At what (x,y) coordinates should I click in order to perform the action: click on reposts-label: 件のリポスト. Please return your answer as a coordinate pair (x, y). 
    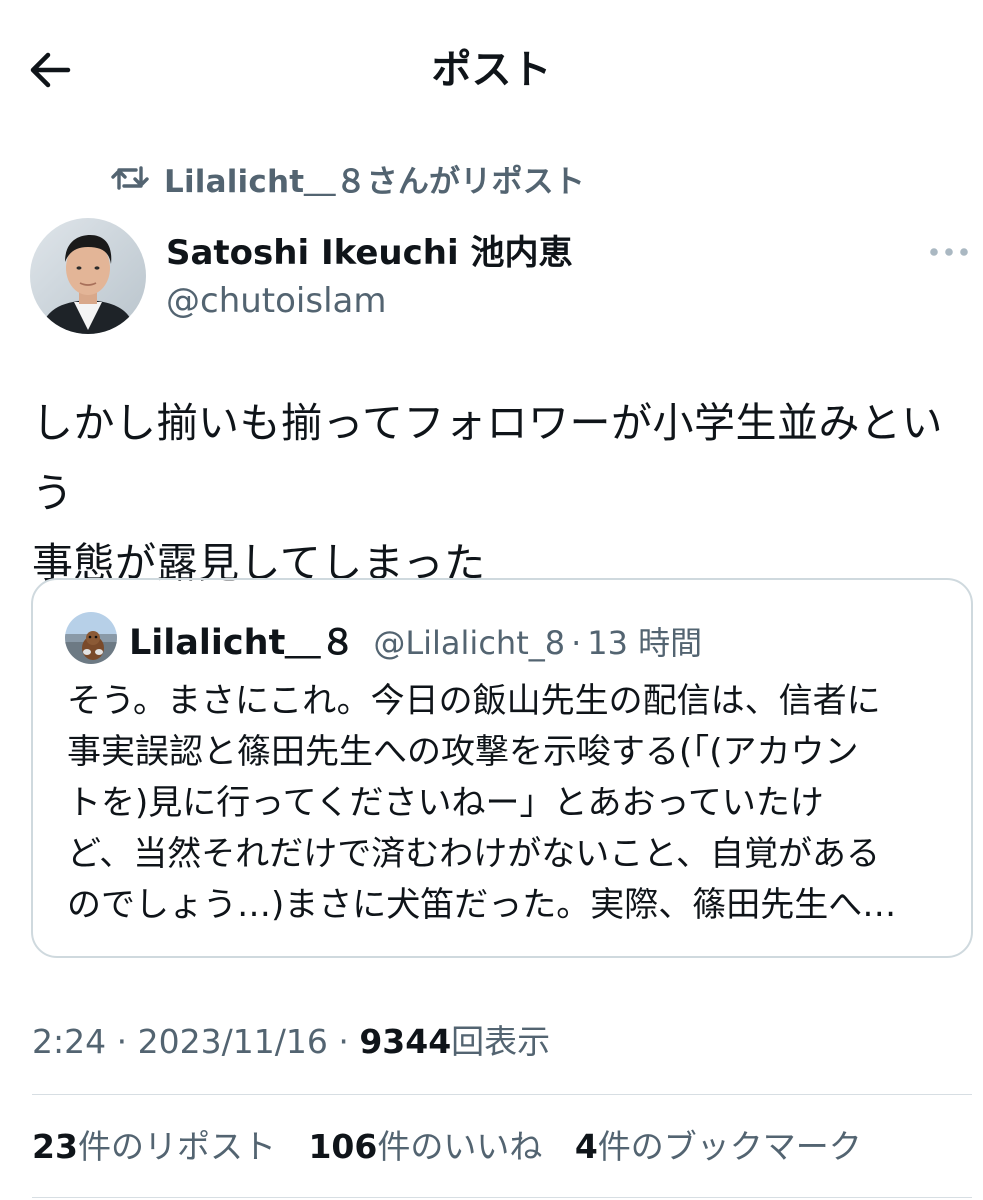
    Looking at the image, I should click on (176, 1146).